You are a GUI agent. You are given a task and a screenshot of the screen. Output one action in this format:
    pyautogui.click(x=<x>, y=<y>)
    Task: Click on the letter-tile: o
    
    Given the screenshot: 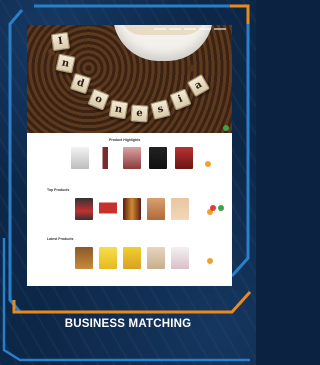 What is the action you would take?
    pyautogui.click(x=98, y=99)
    